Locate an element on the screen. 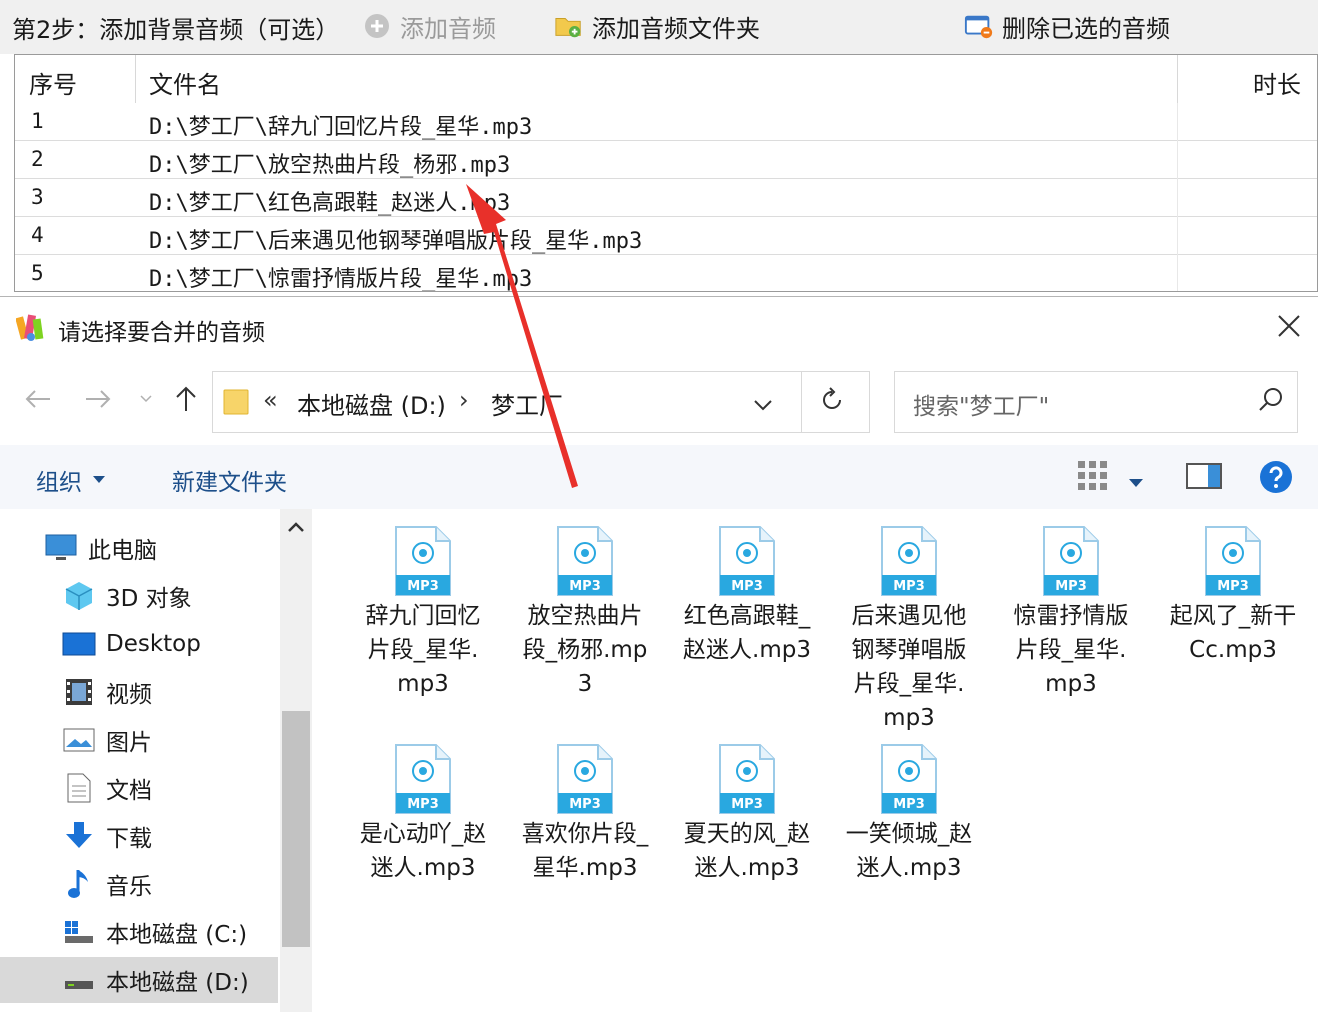  search-box: 搜索"梦工厂" is located at coordinates (1096, 402).